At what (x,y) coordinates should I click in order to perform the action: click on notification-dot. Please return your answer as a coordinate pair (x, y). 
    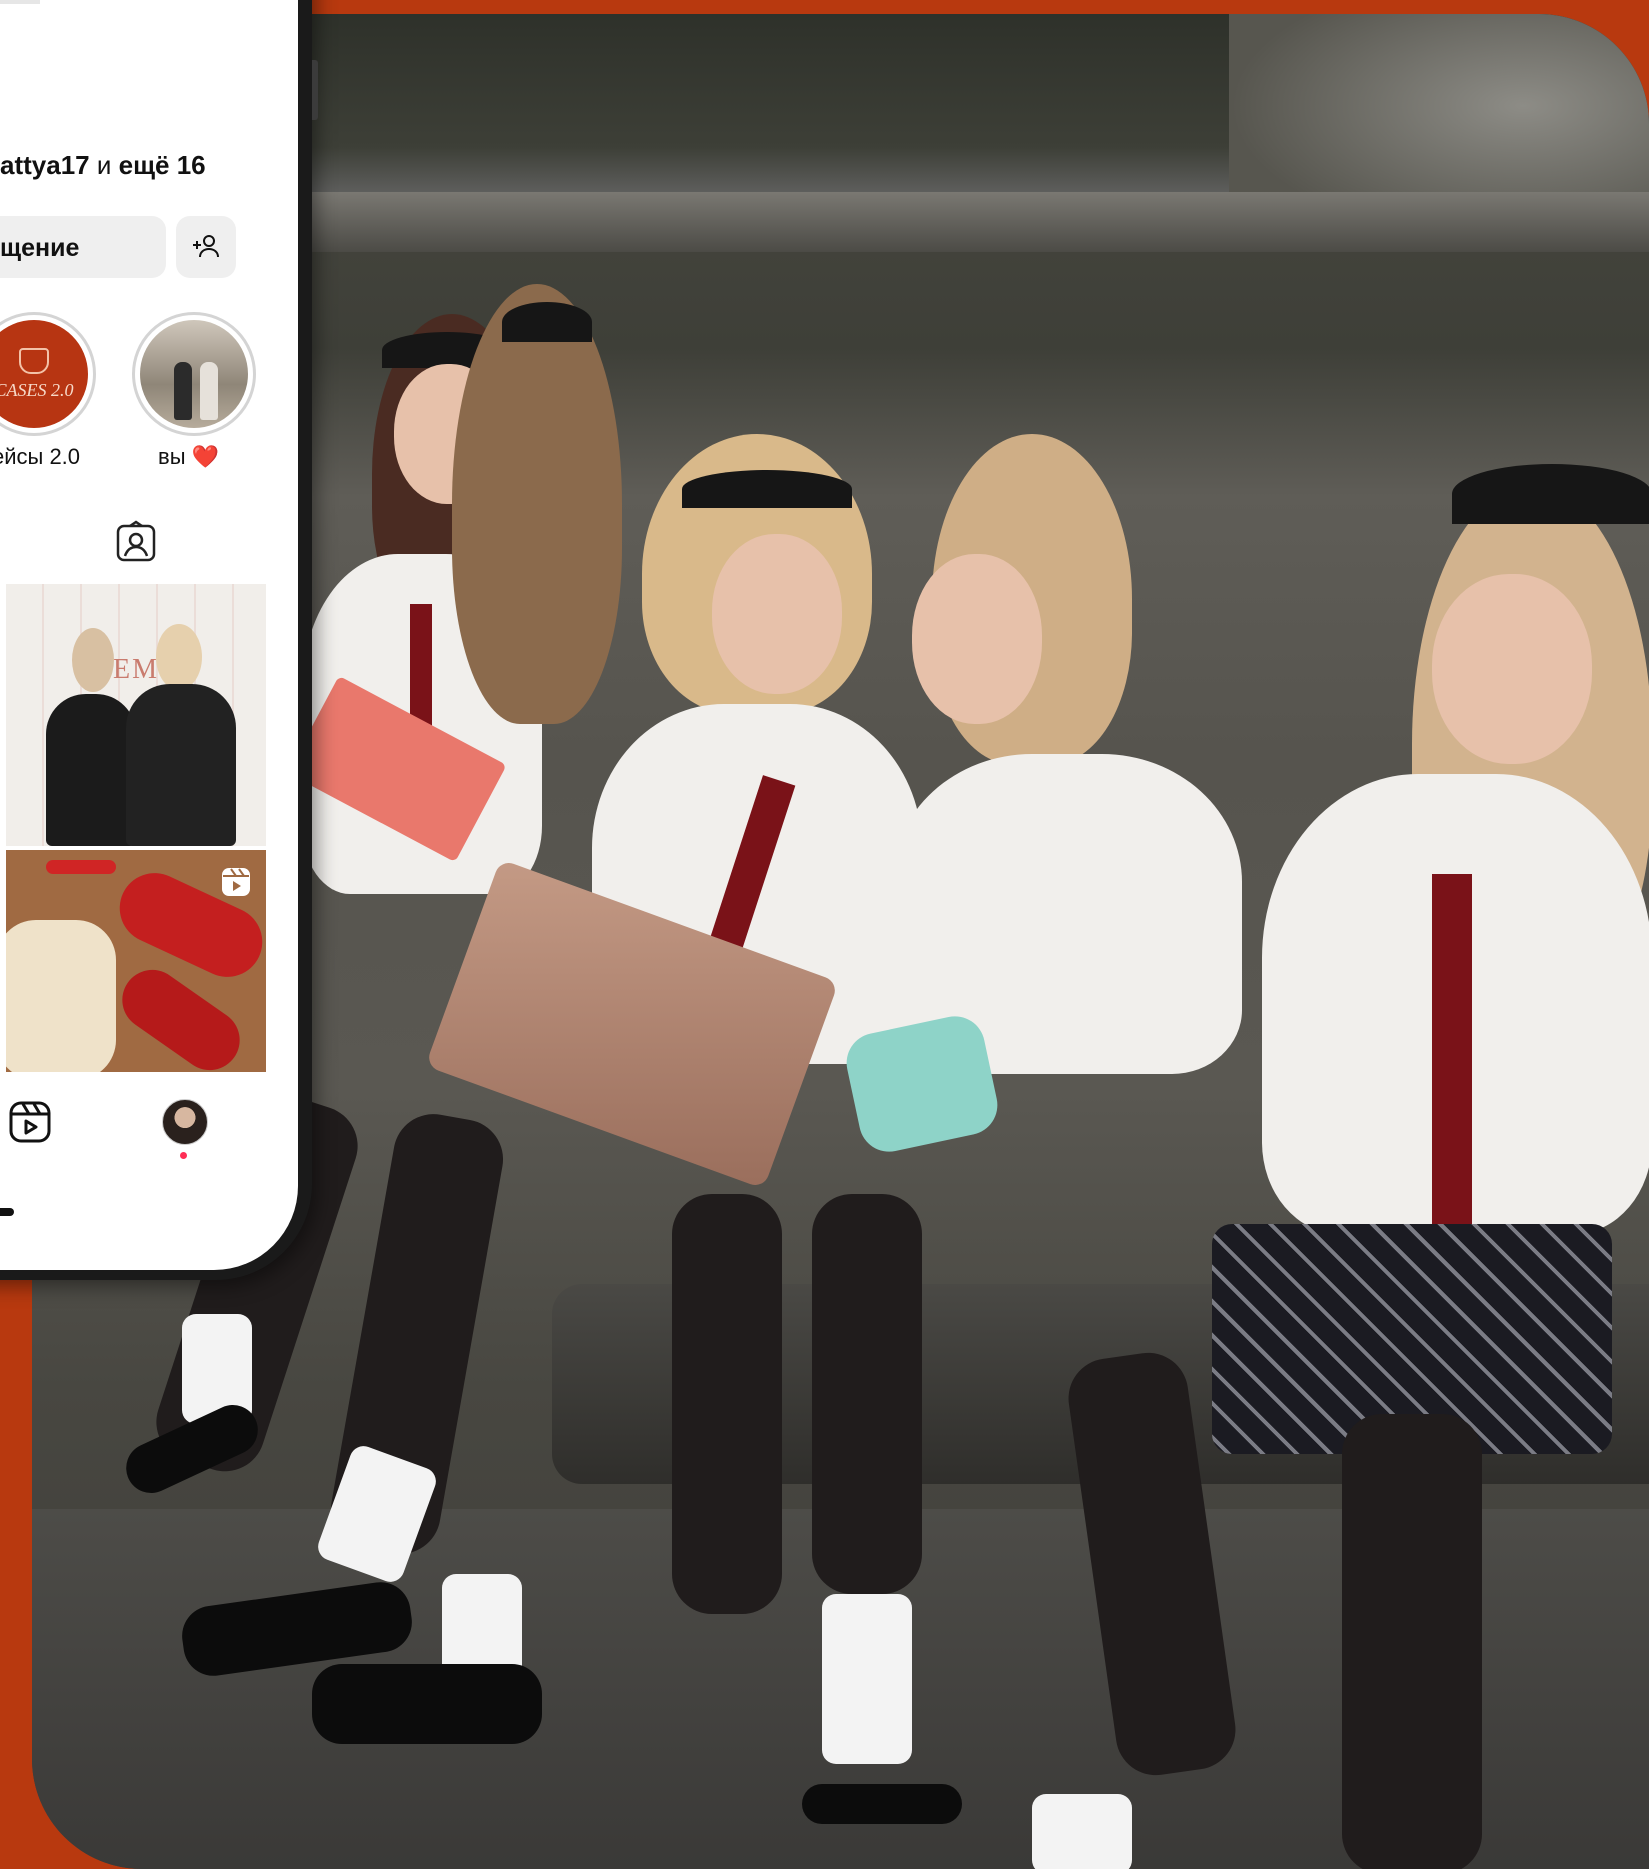
    Looking at the image, I should click on (183, 1155).